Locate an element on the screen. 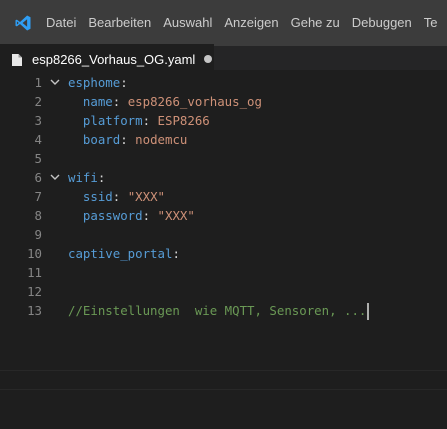  yaml-key: platform is located at coordinates (112, 120).